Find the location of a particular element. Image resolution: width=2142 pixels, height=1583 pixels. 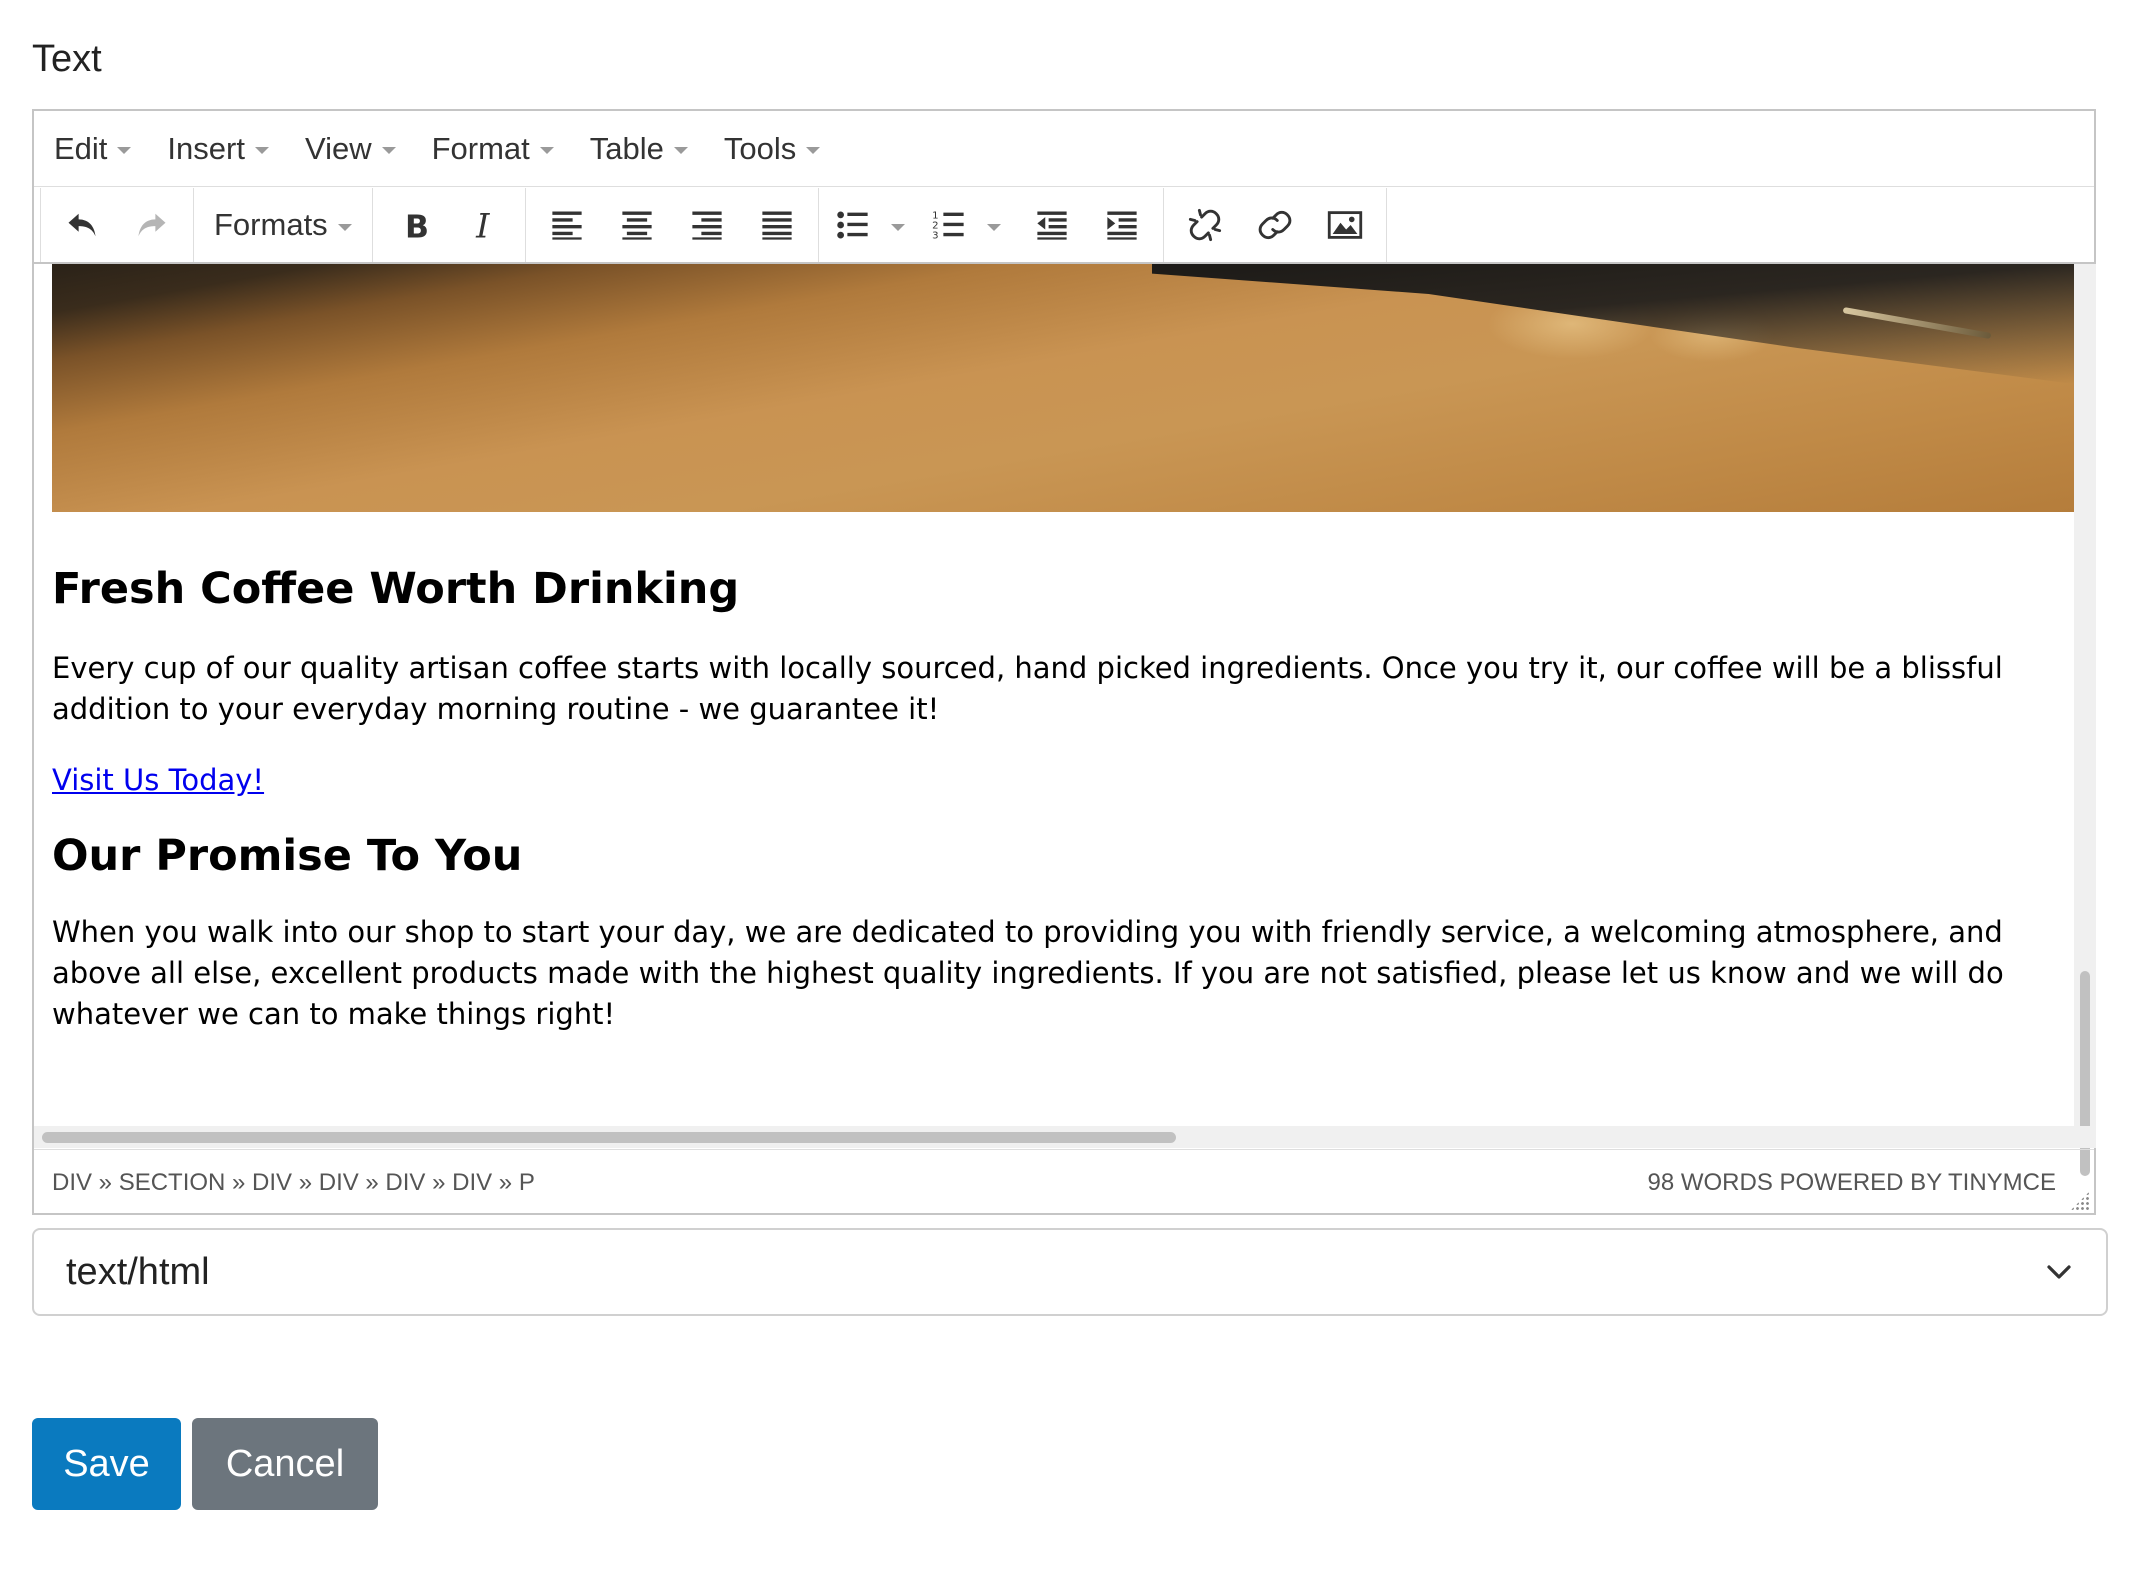

image-button is located at coordinates (1345, 225).